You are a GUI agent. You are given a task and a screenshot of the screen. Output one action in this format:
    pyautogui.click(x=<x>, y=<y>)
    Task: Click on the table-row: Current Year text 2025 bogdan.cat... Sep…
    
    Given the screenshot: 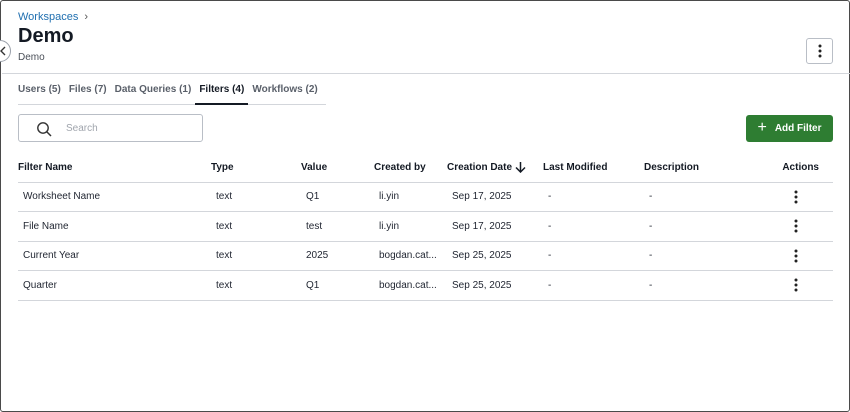 What is the action you would take?
    pyautogui.click(x=425, y=256)
    